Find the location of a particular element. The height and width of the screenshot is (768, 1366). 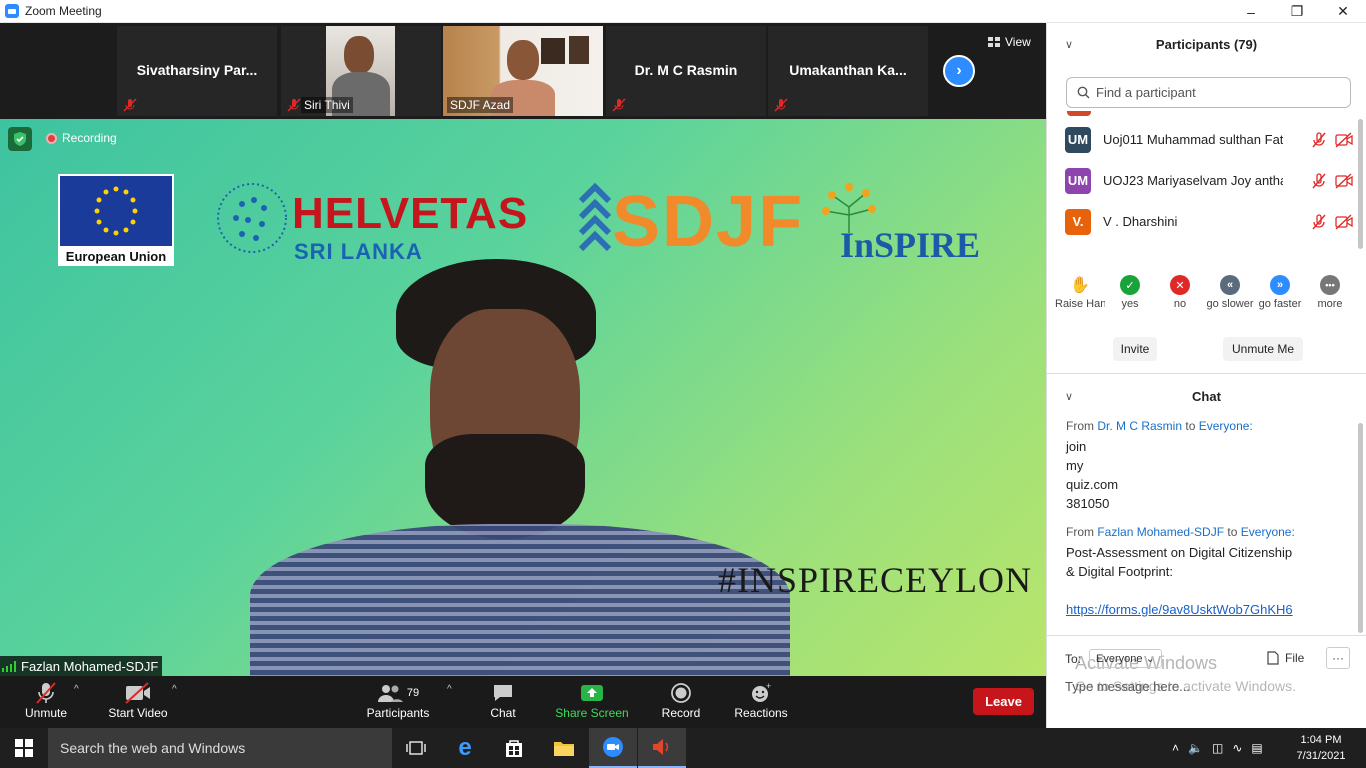

go-faster-label: go faster is located at coordinates (1280, 304).